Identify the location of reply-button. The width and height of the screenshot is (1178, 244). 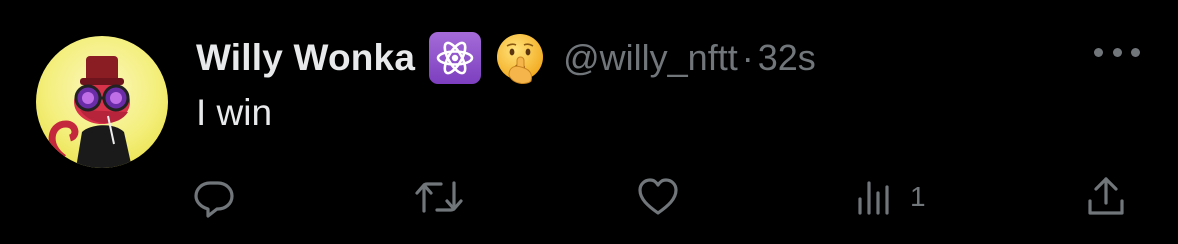
(220, 197).